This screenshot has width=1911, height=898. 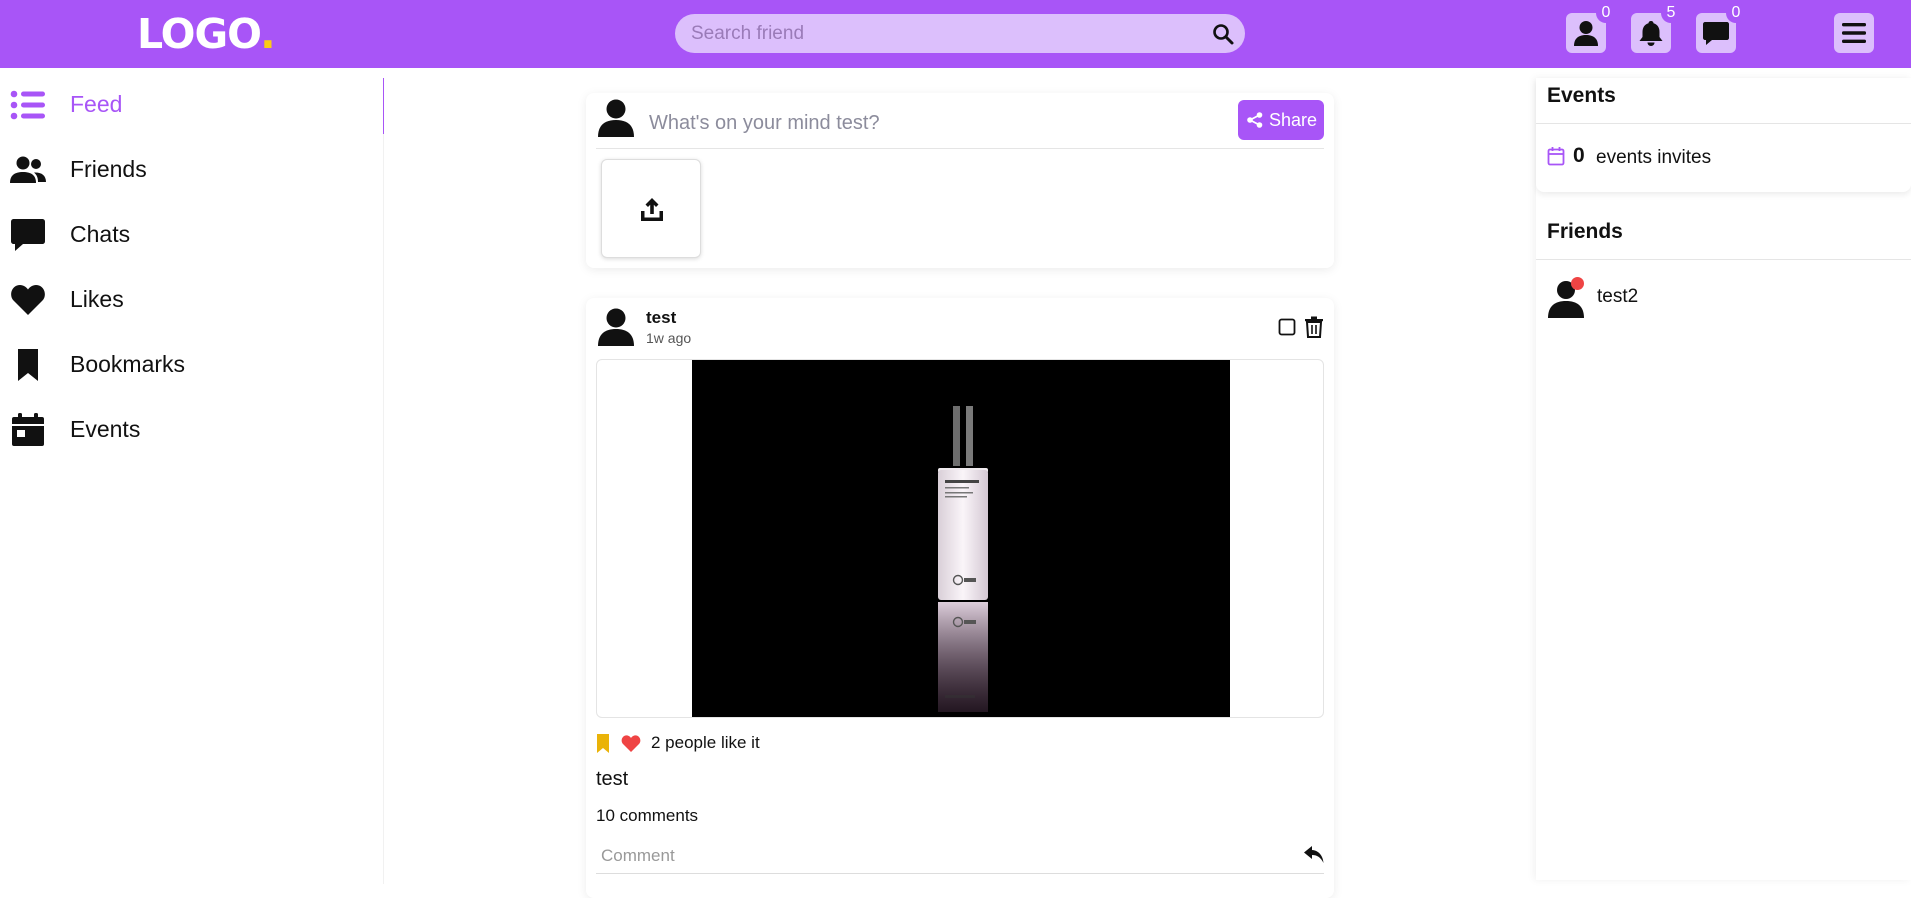 I want to click on sidebar-item-label: Feed, so click(x=96, y=104).